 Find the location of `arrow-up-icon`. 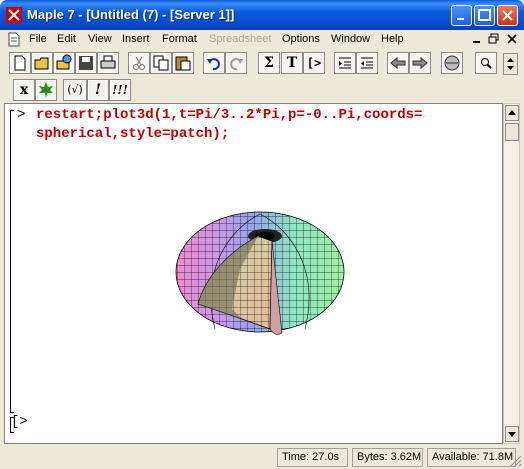

arrow-up-icon is located at coordinates (512, 112).